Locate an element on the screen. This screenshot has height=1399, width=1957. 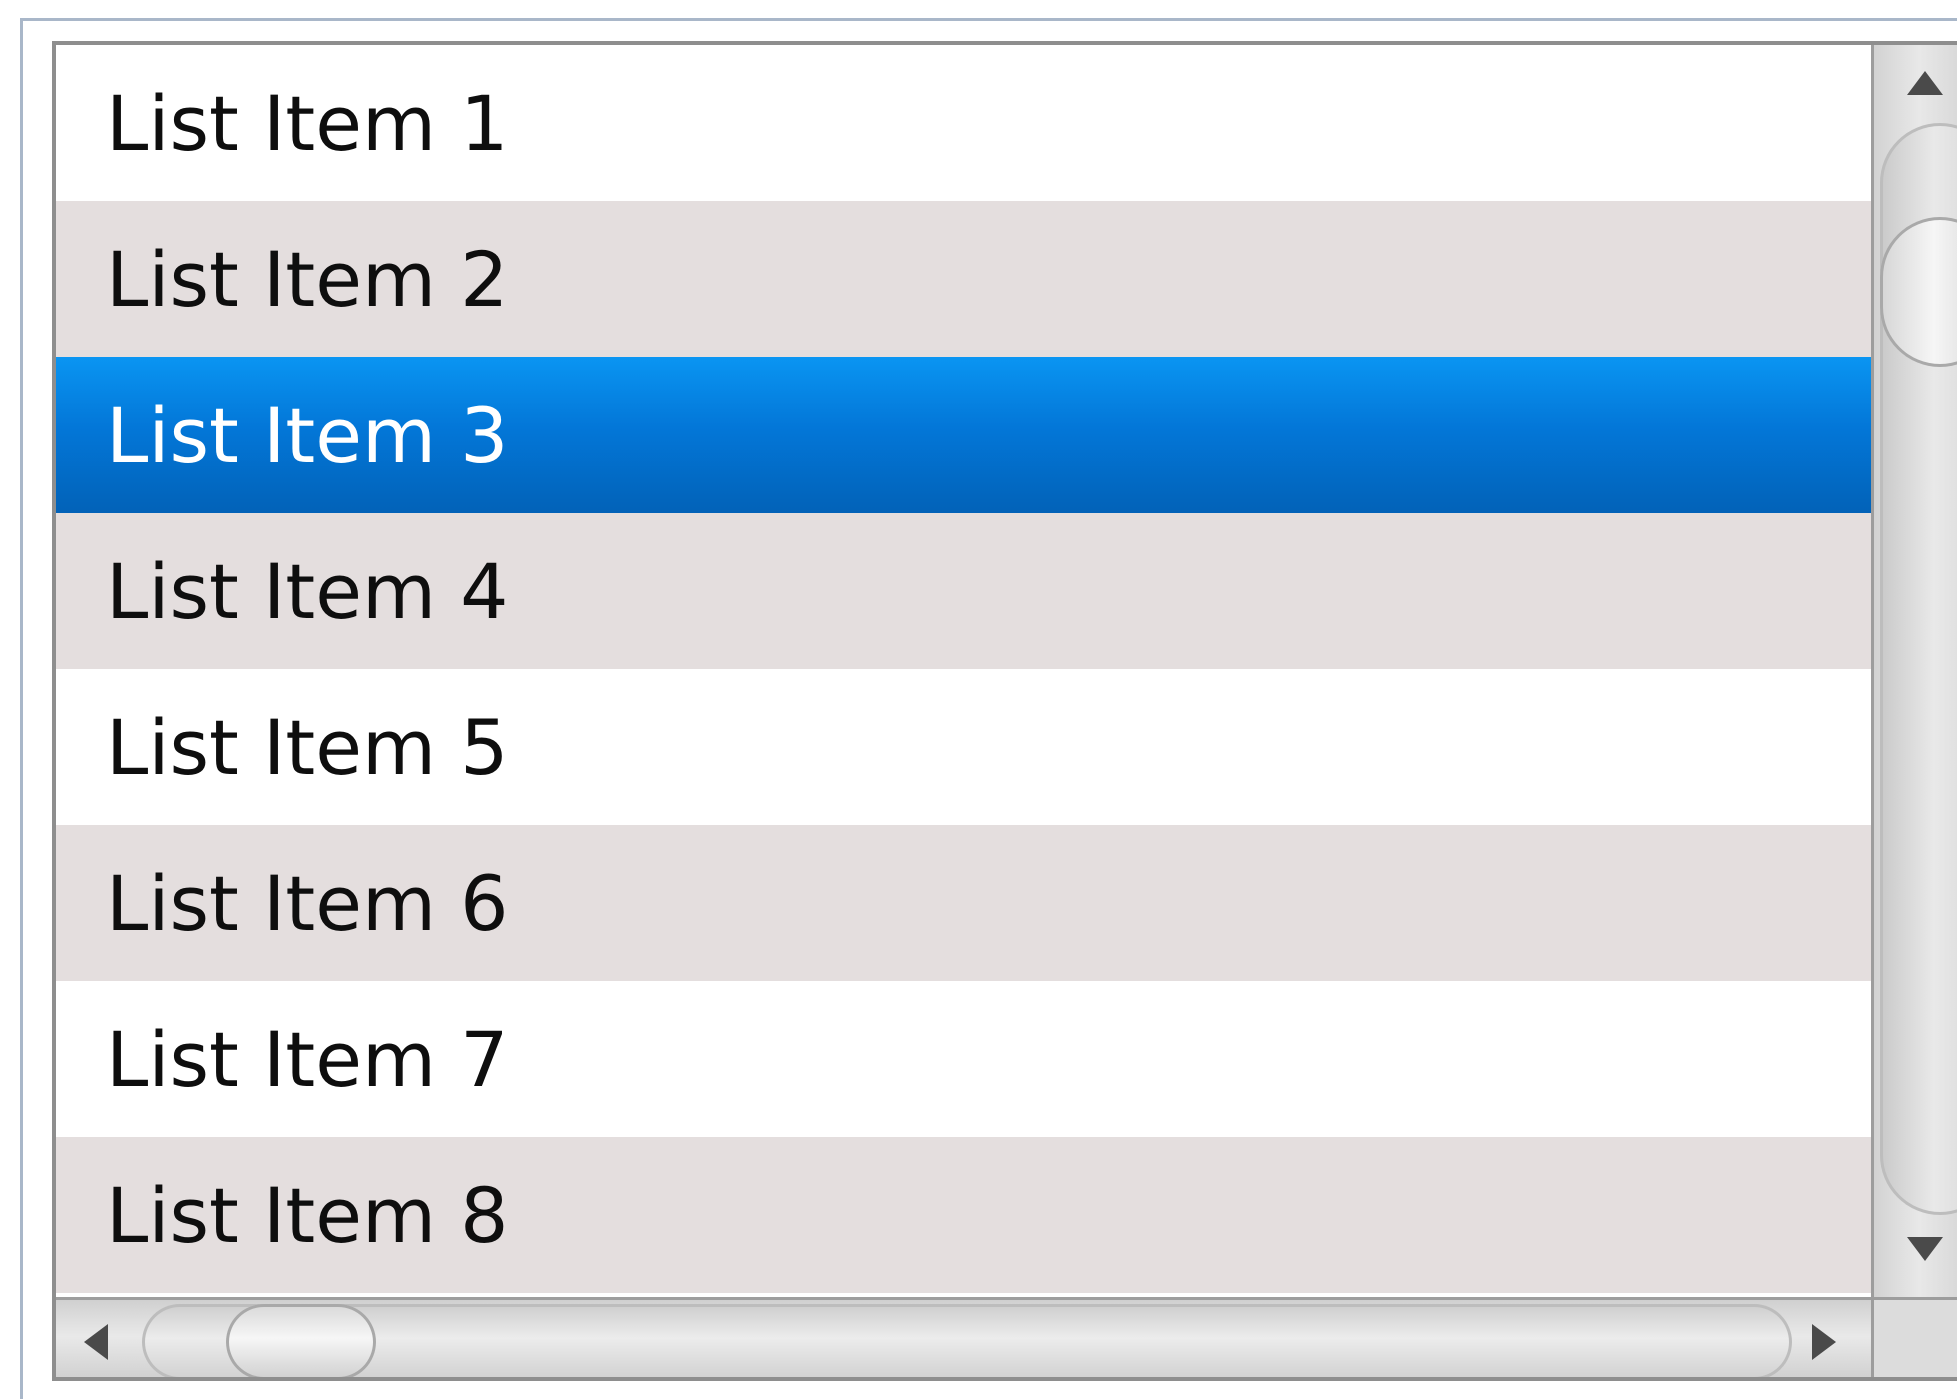
horizontal-scrollbar is located at coordinates (963, 1337).